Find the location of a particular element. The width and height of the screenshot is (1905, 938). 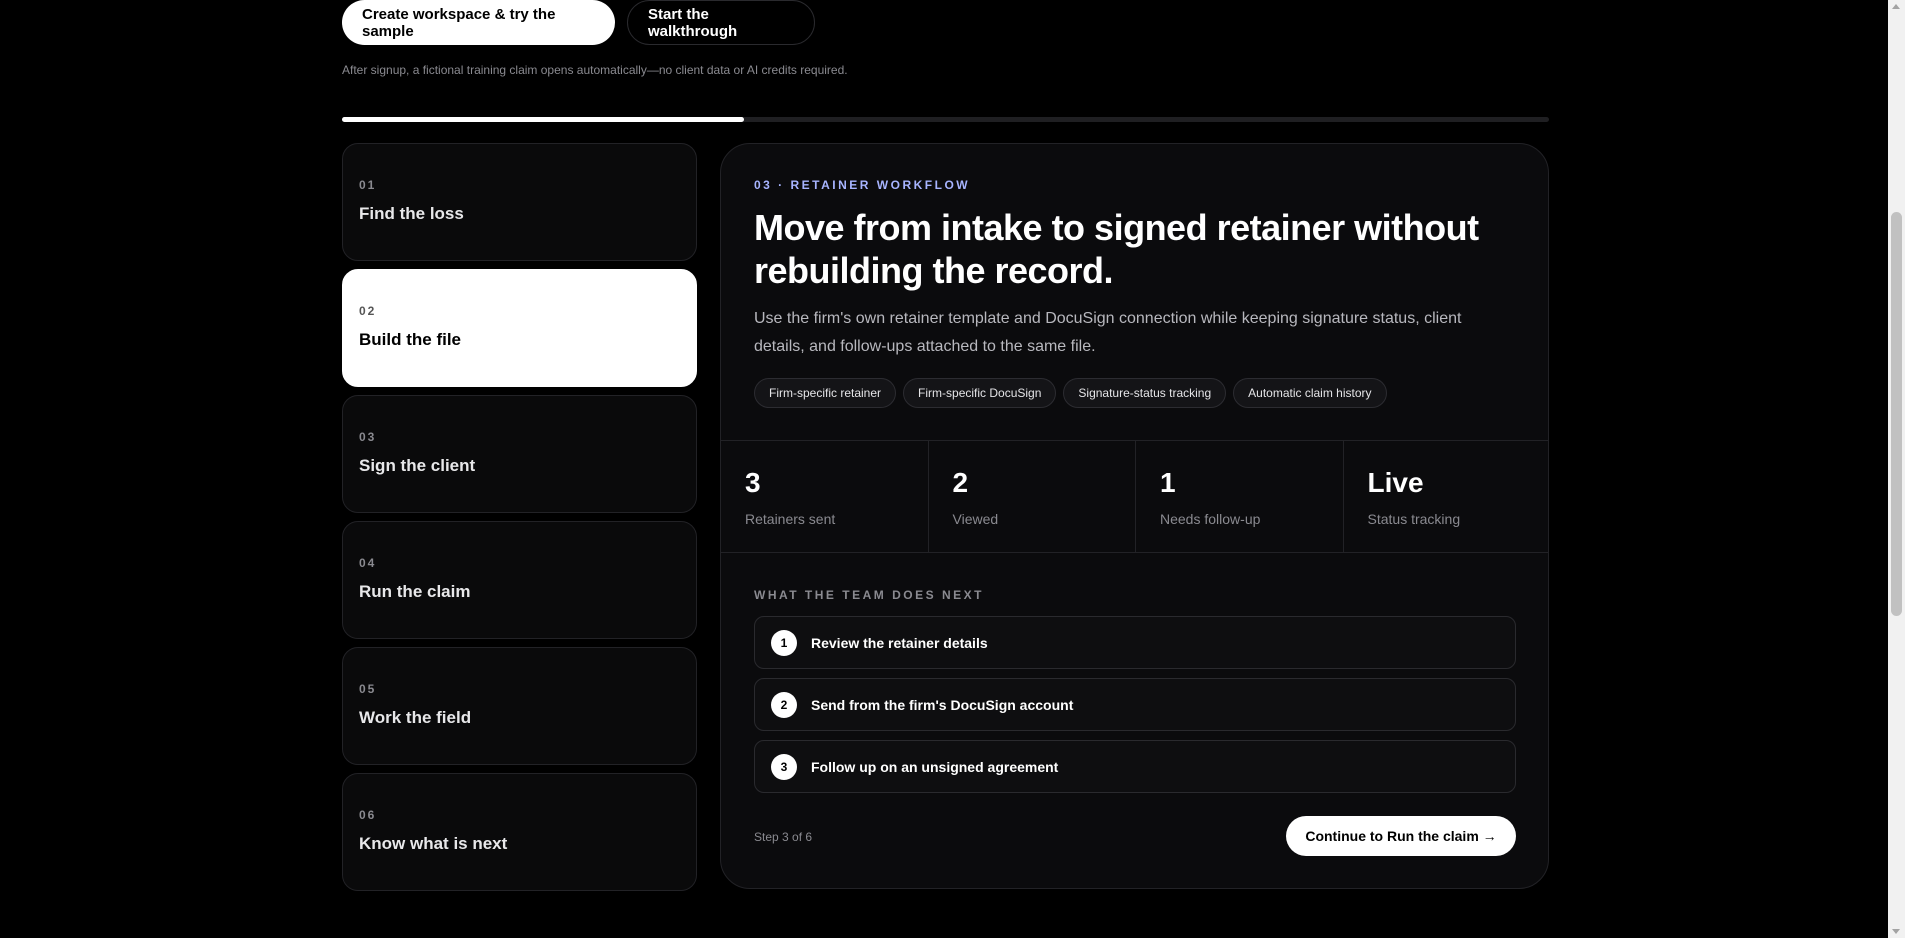

tag: Automatic claim history is located at coordinates (1310, 393).